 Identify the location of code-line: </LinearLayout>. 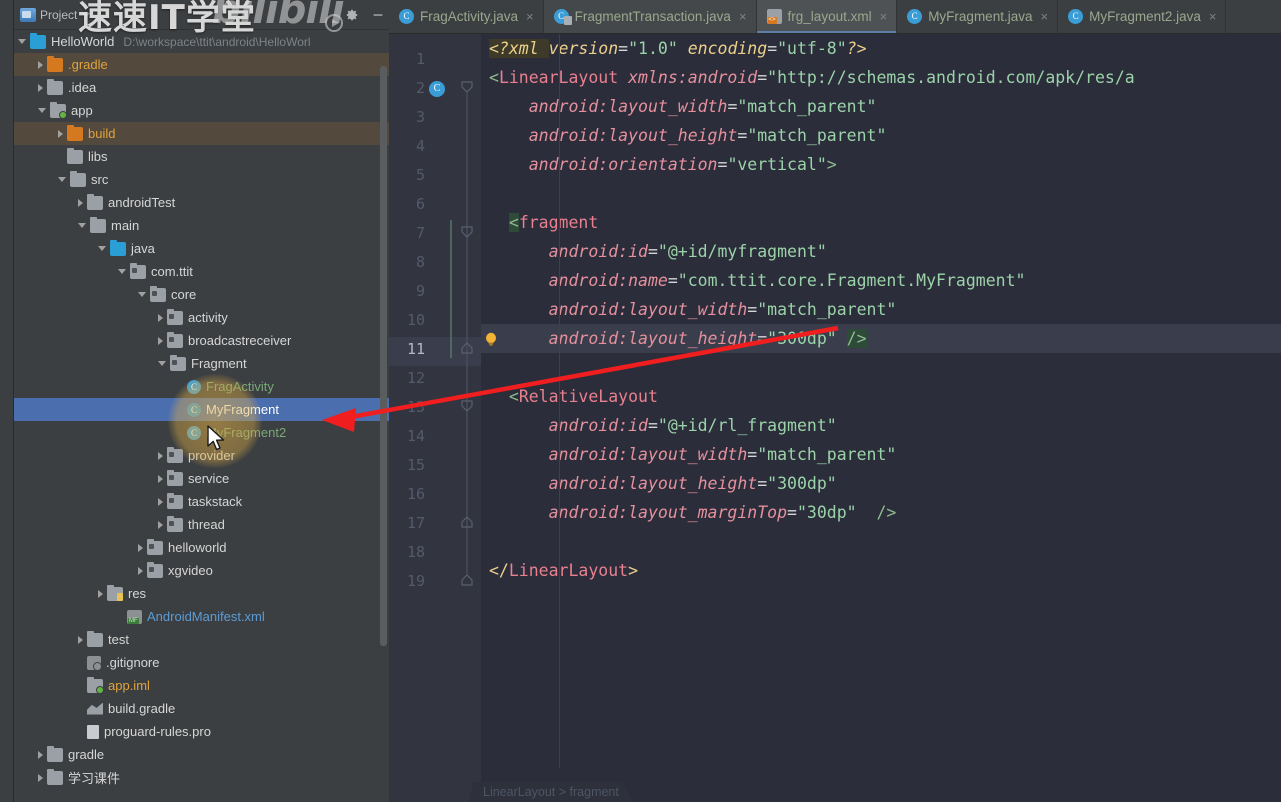
(881, 570).